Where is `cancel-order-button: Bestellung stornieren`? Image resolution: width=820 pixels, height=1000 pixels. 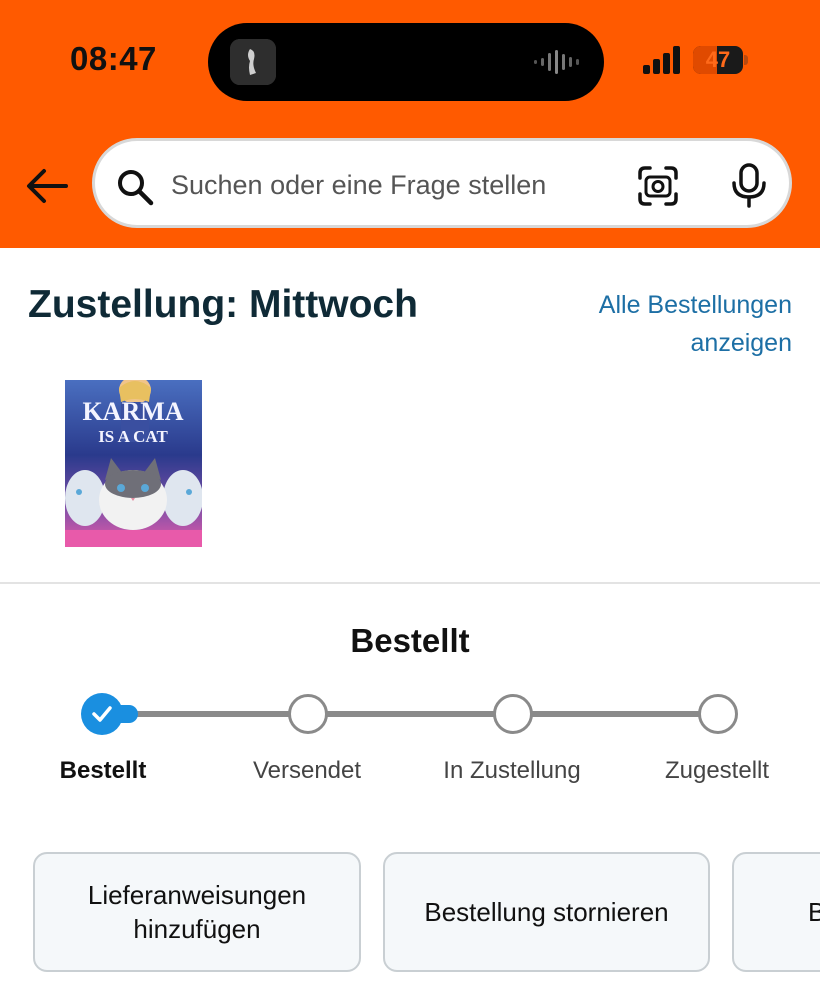
cancel-order-button: Bestellung stornieren is located at coordinates (546, 912).